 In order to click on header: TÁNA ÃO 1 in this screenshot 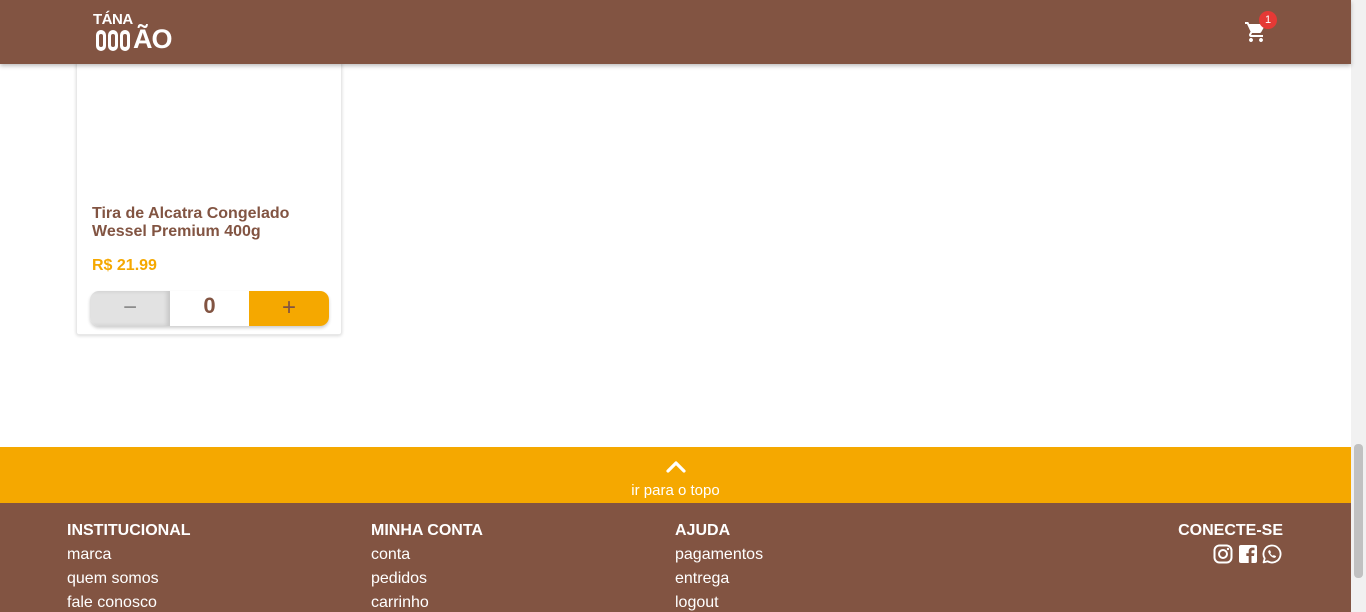, I will do `click(675, 32)`.